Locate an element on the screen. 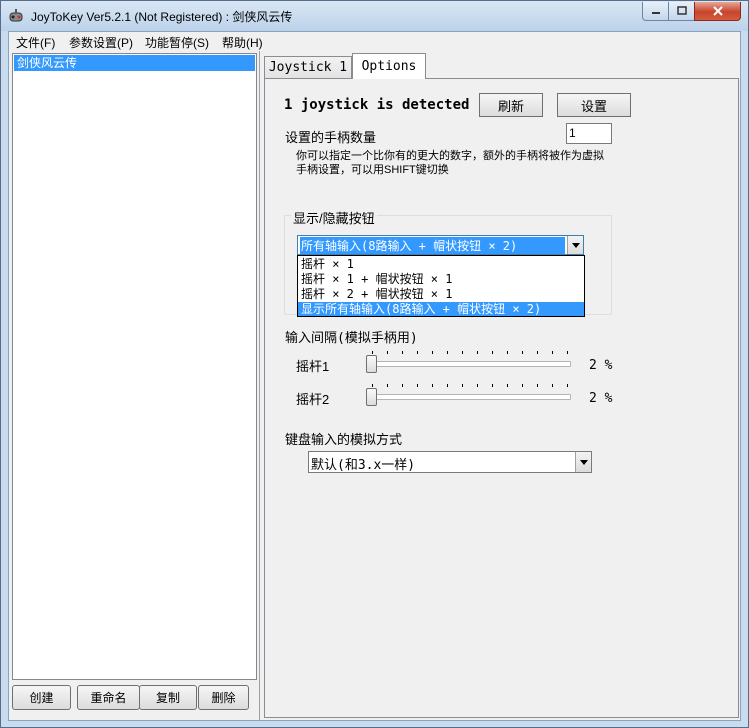 The width and height of the screenshot is (749, 728). show-hide-combo: 所有轴输入(8路输入 + 帽状按钮 × 2) is located at coordinates (440, 245).